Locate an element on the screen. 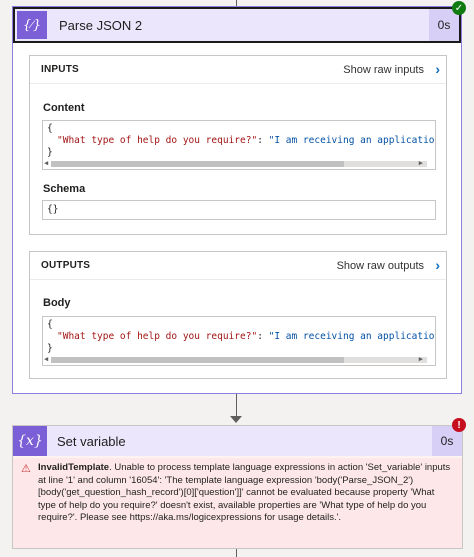 The height and width of the screenshot is (557, 474). error-code: InvalidTemplate is located at coordinates (74, 467).